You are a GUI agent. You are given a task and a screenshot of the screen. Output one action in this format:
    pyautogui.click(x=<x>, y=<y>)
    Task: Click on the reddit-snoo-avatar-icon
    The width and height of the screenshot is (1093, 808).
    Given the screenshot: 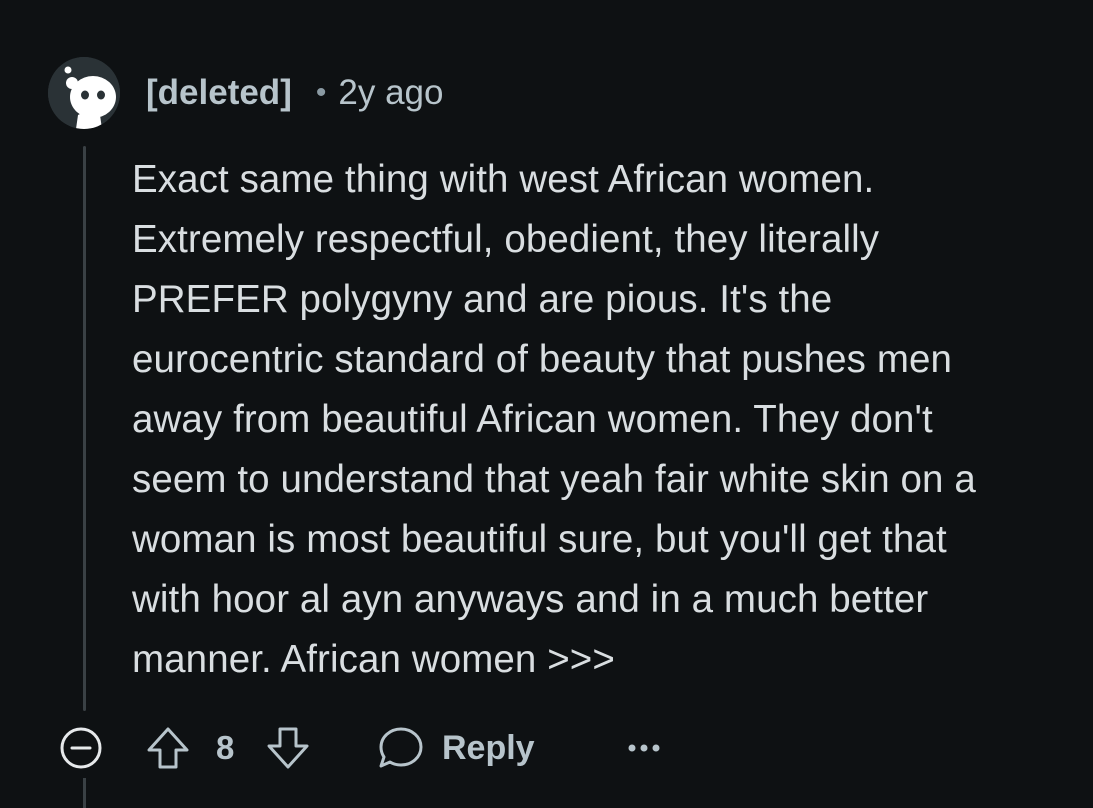 What is the action you would take?
    pyautogui.click(x=84, y=93)
    